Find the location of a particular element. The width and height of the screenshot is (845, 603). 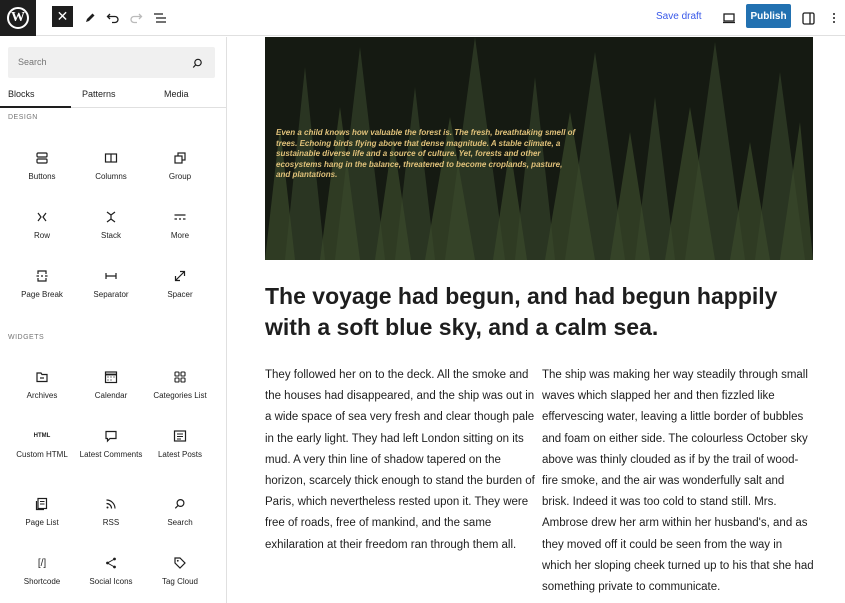

latest-posts-icon is located at coordinates (180, 436).